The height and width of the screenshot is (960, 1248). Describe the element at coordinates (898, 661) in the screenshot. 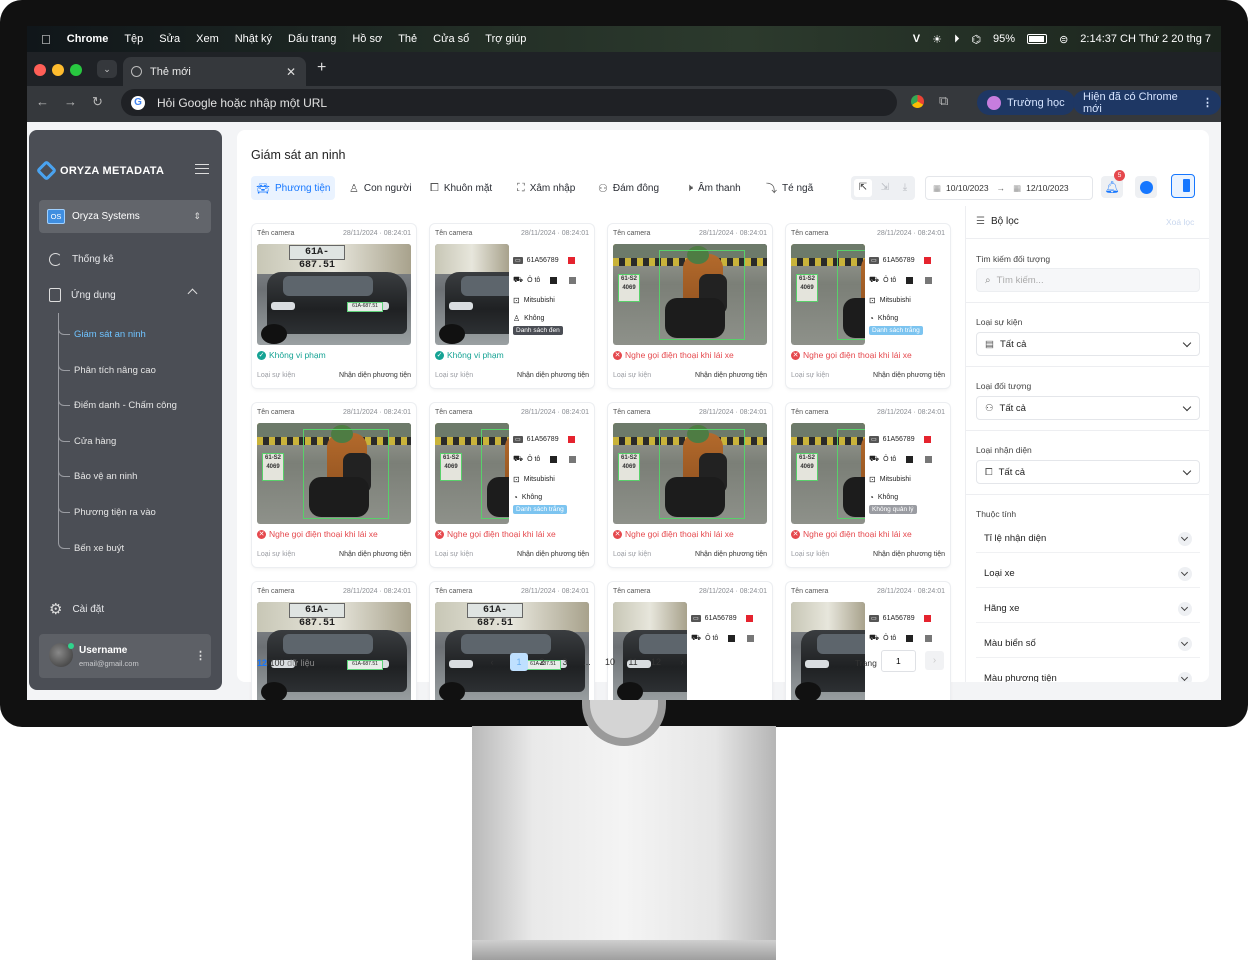

I see `page-input: 1` at that location.